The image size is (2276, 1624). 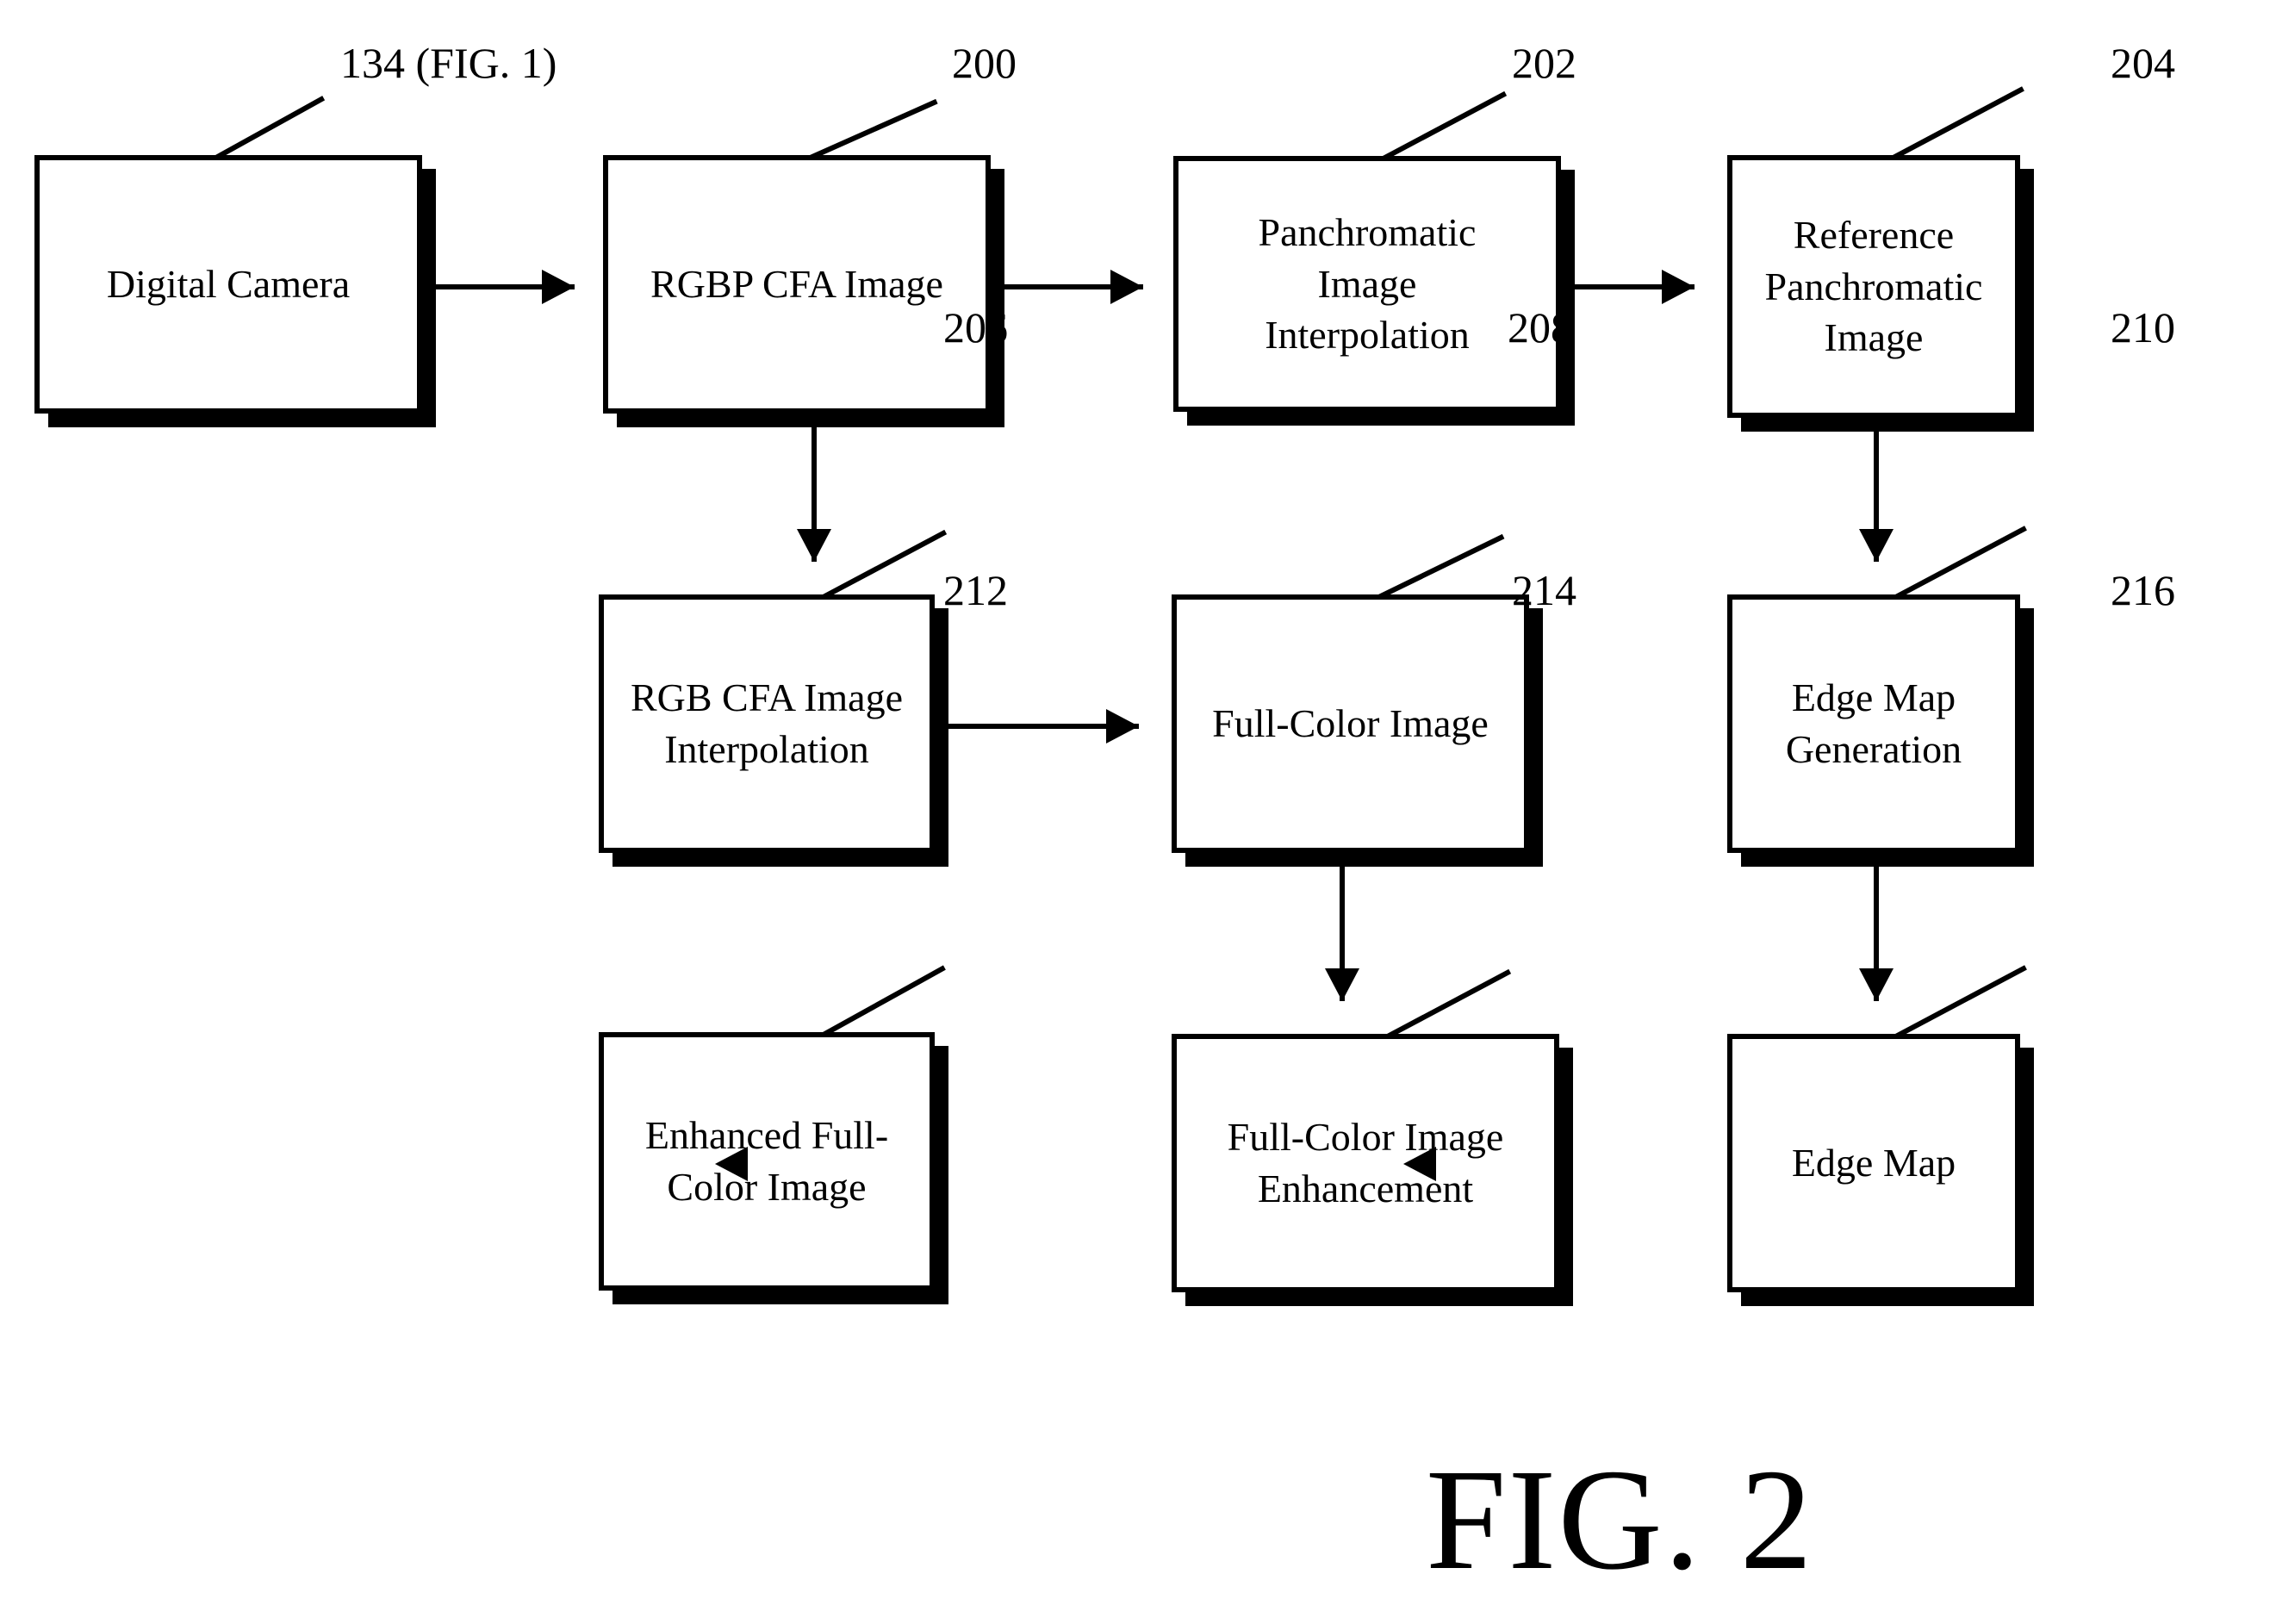 I want to click on arrowhead-rgbp-to-panchromatic, so click(x=1126, y=287).